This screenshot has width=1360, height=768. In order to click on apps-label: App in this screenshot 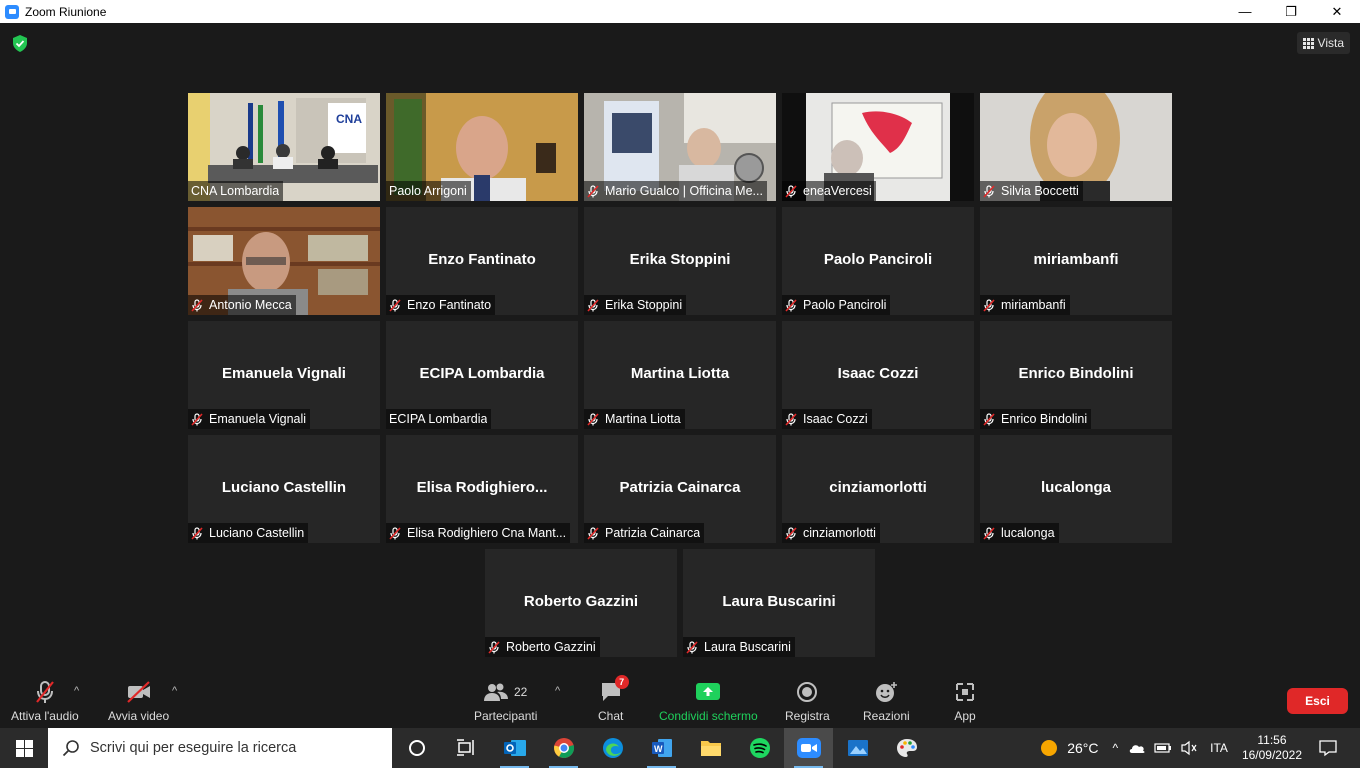, I will do `click(965, 716)`.